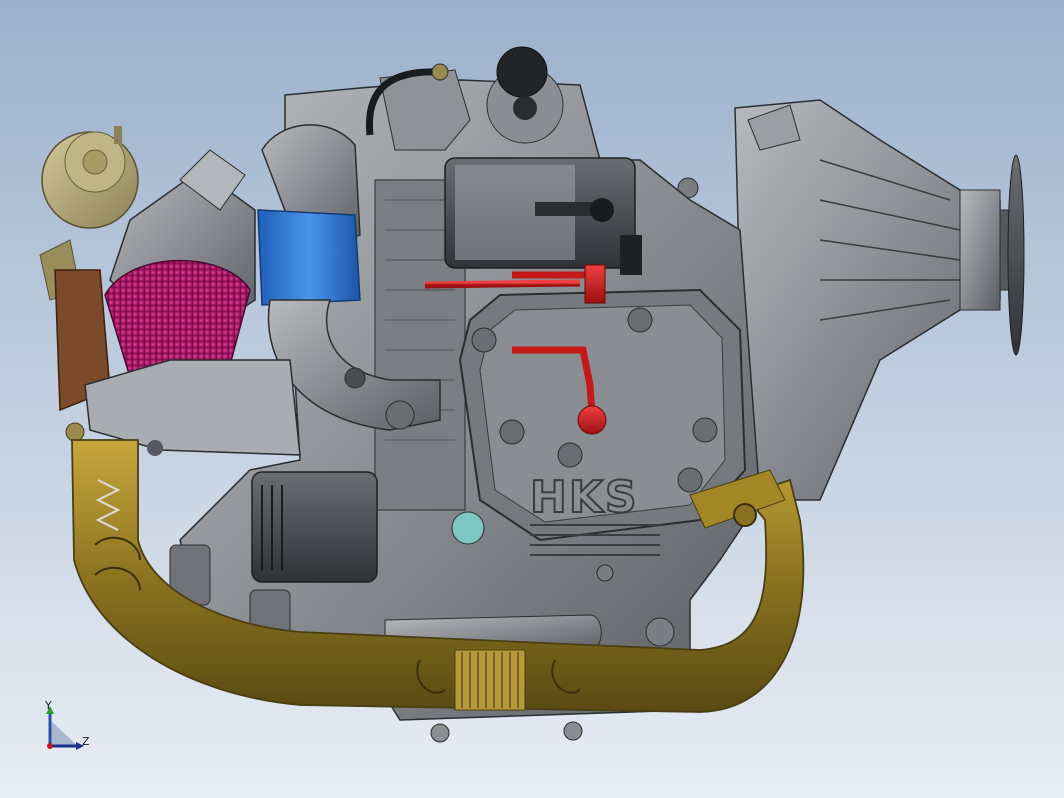  What do you see at coordinates (543, 216) in the screenshot?
I see `starter-motor` at bounding box center [543, 216].